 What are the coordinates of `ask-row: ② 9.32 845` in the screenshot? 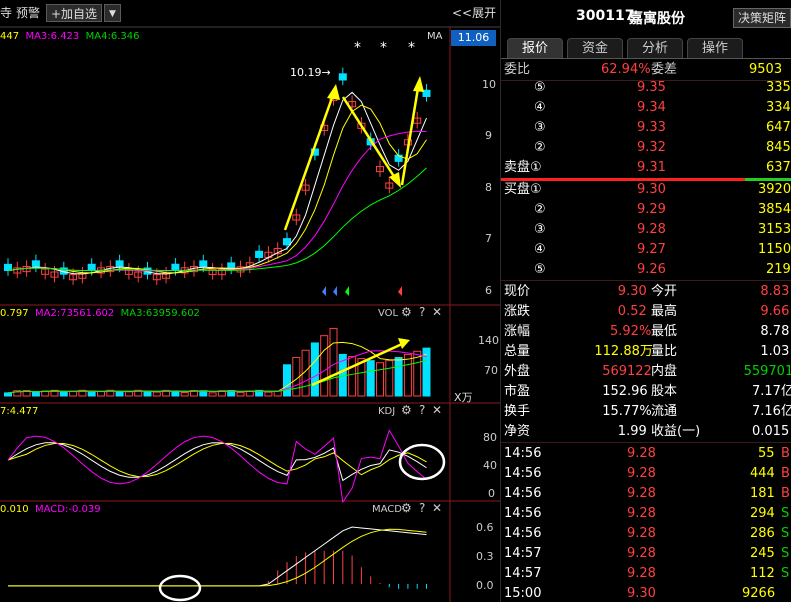 It's located at (646, 148).